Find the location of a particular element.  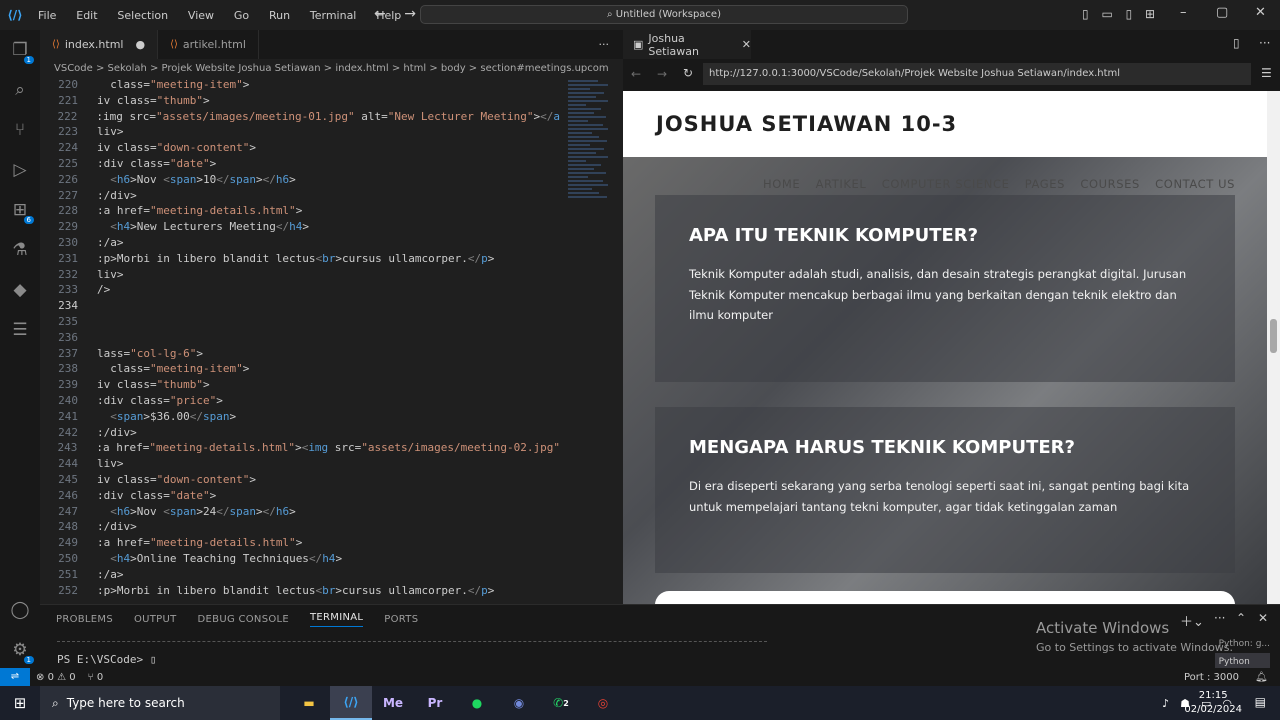

accounts-icon: ◯ is located at coordinates (20, 610).